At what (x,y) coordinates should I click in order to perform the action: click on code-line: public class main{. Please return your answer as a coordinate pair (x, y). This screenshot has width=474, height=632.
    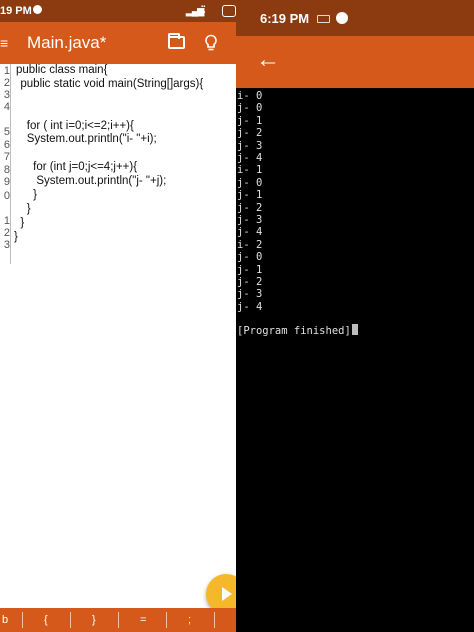
    Looking at the image, I should click on (62, 70).